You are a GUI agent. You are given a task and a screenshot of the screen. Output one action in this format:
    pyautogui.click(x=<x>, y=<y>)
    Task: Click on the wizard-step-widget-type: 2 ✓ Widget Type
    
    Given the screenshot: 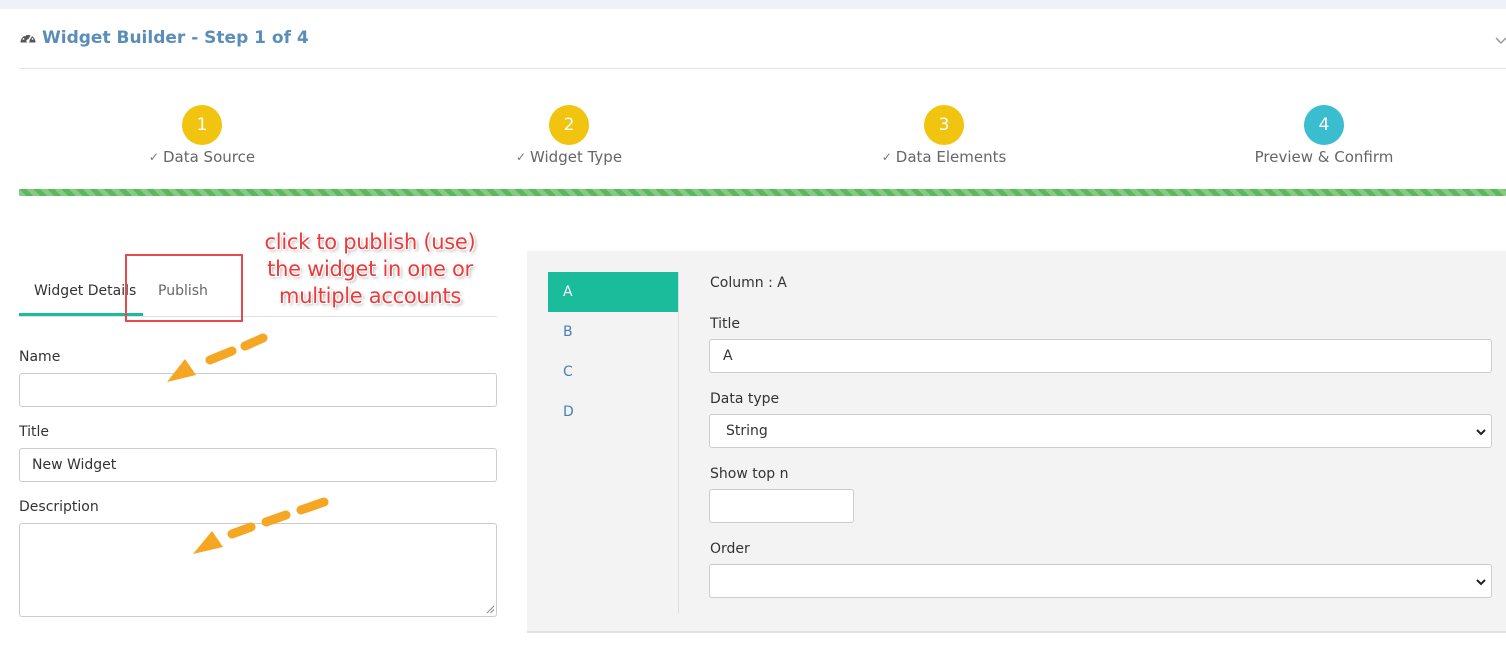 What is the action you would take?
    pyautogui.click(x=569, y=135)
    